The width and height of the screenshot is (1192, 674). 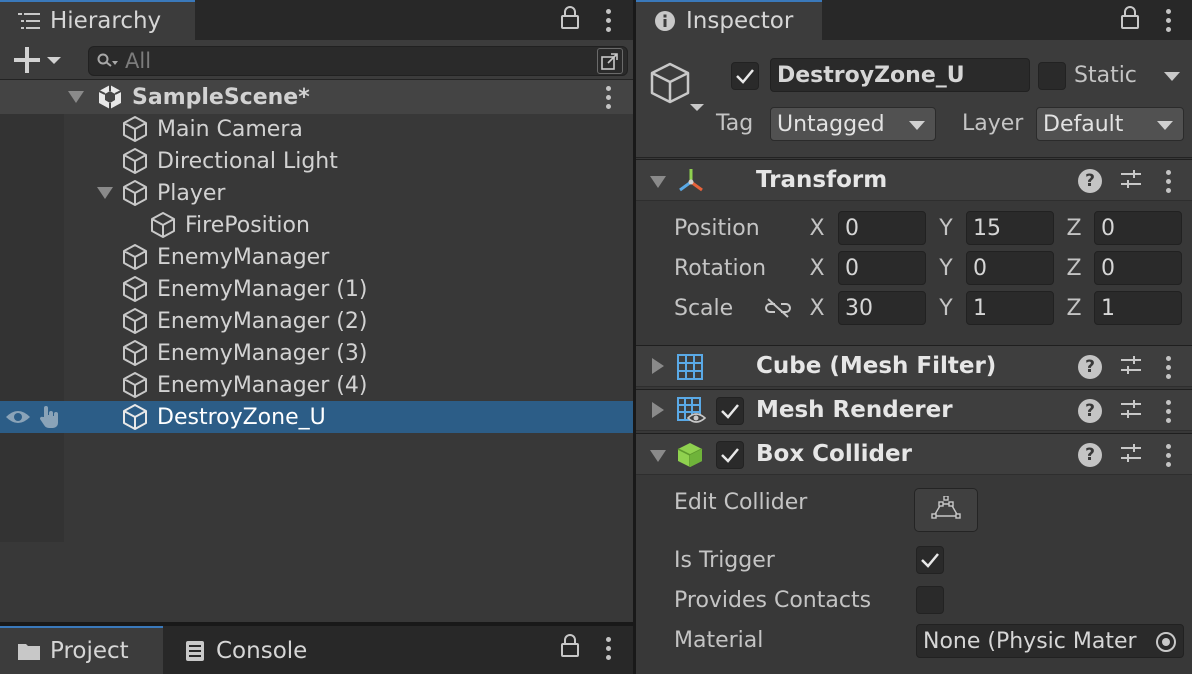 I want to click on mesh-renderer-header: Mesh Renderer ?, so click(x=914, y=410).